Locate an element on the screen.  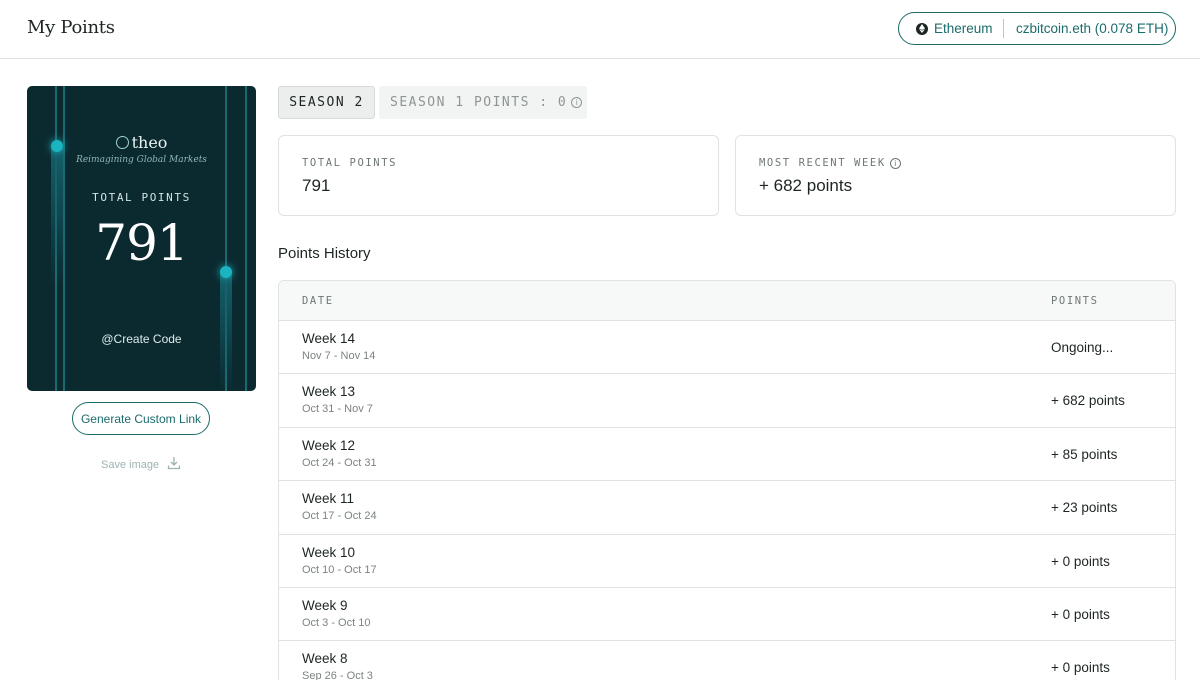
points-history-title: Points History is located at coordinates (324, 253).